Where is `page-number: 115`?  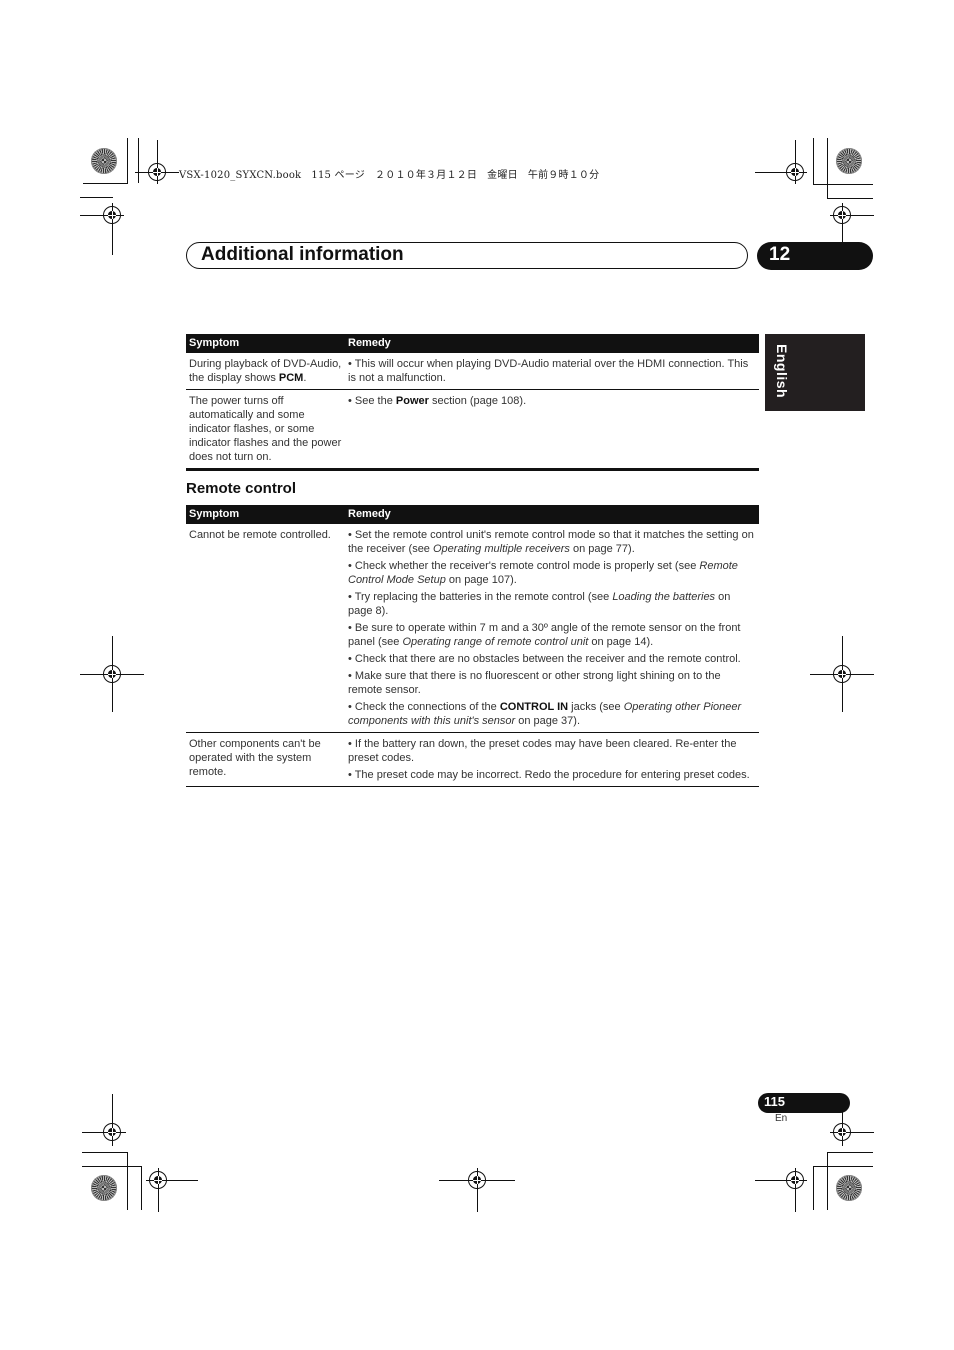 page-number: 115 is located at coordinates (774, 1101).